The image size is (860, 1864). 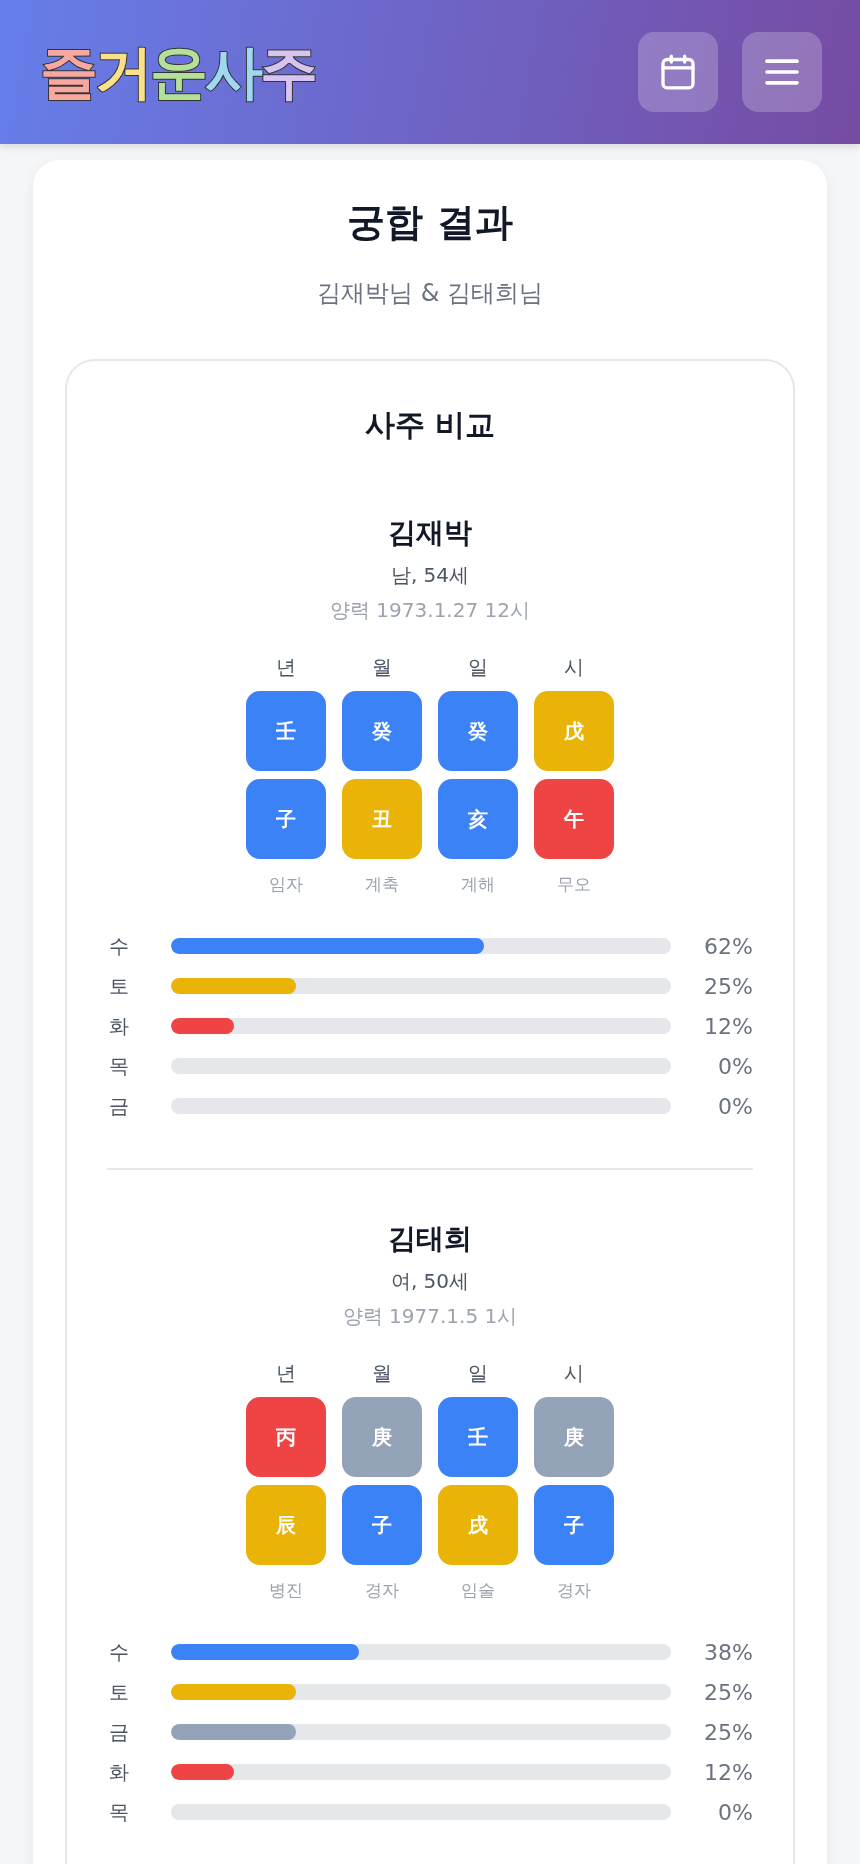 I want to click on branch-tile: 丑, so click(x=382, y=819).